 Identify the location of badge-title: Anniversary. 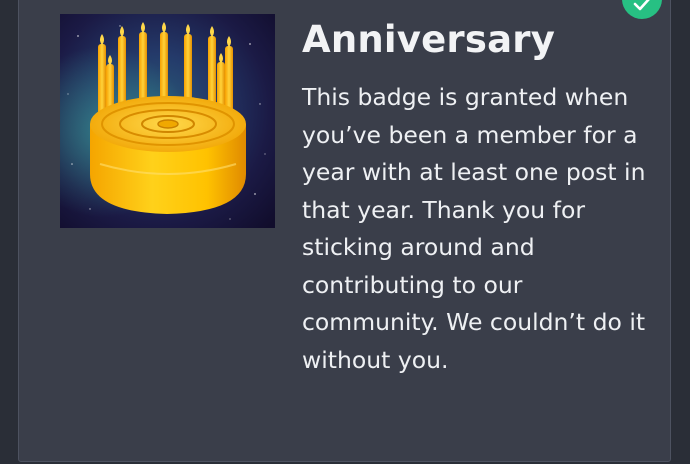
(429, 39).